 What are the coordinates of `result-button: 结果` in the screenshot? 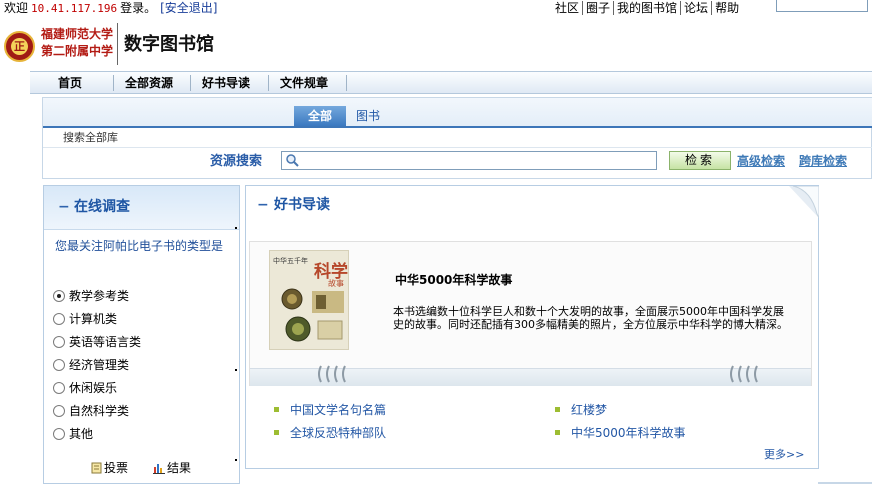 It's located at (172, 468).